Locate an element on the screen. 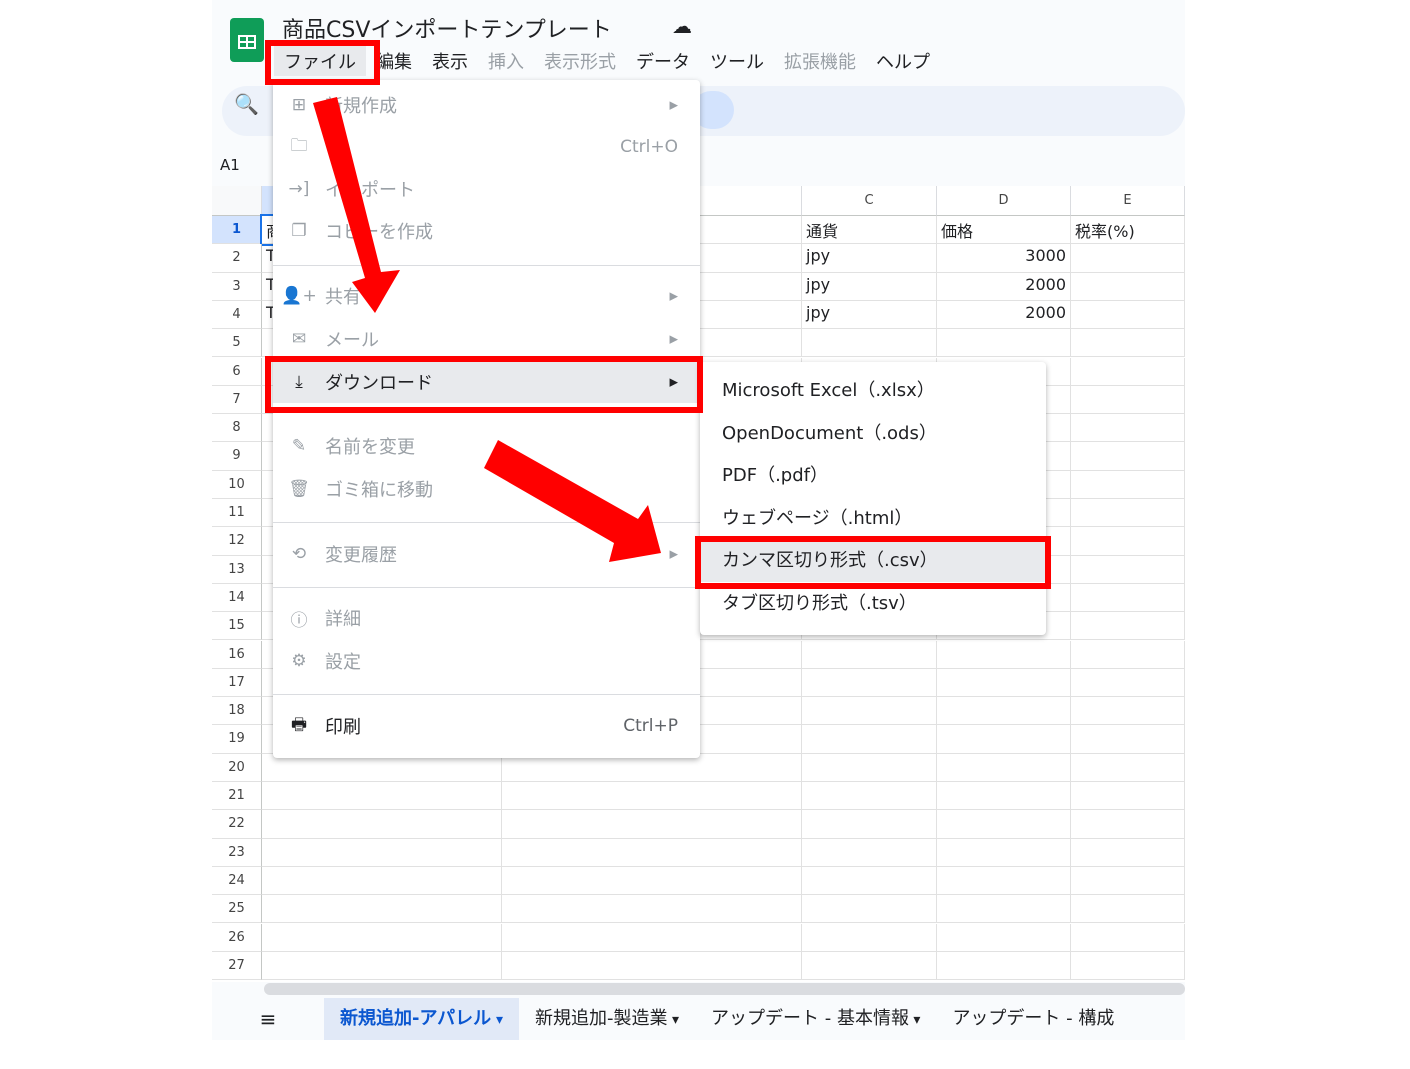 This screenshot has width=1410, height=1069. sheet-tab-2: アップデート - 基本情報 ▾ is located at coordinates (815, 1019).